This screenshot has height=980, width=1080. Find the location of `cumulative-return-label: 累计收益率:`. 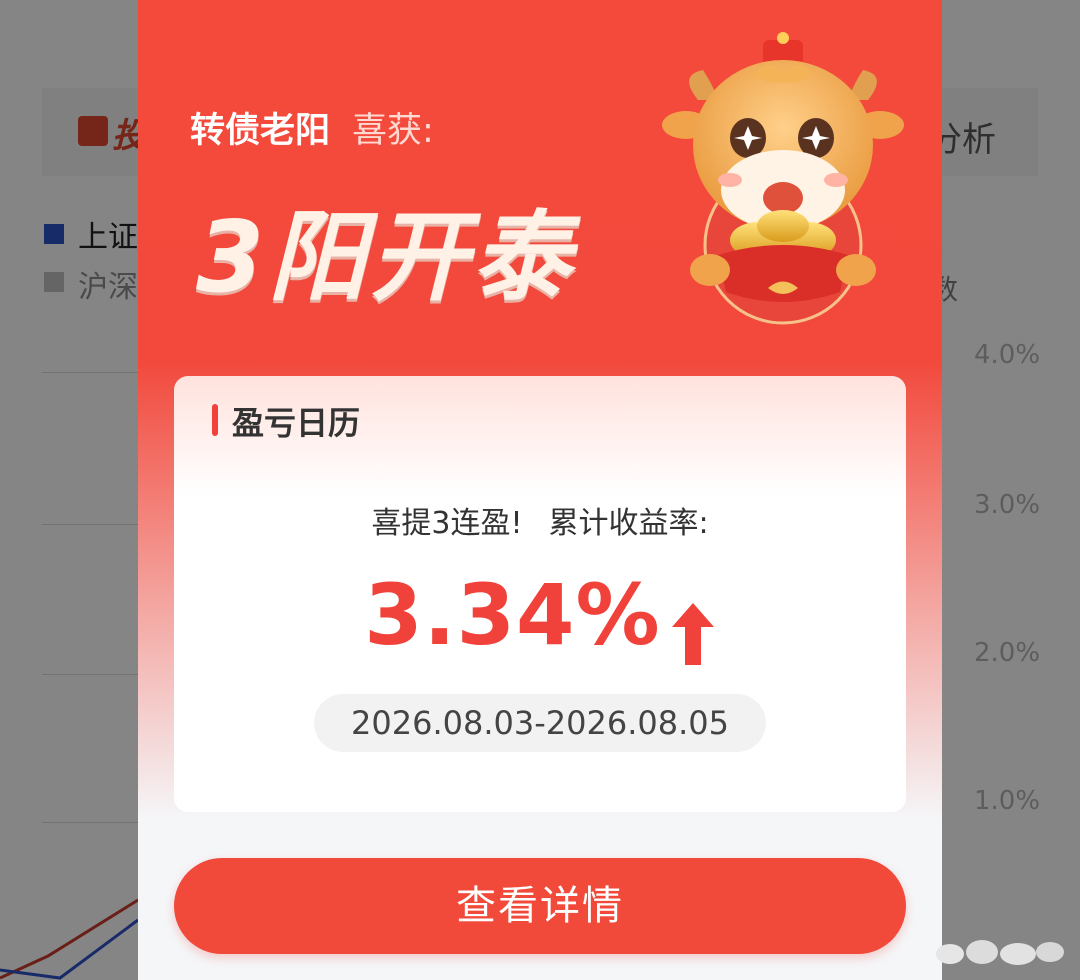

cumulative-return-label: 累计收益率: is located at coordinates (628, 523).